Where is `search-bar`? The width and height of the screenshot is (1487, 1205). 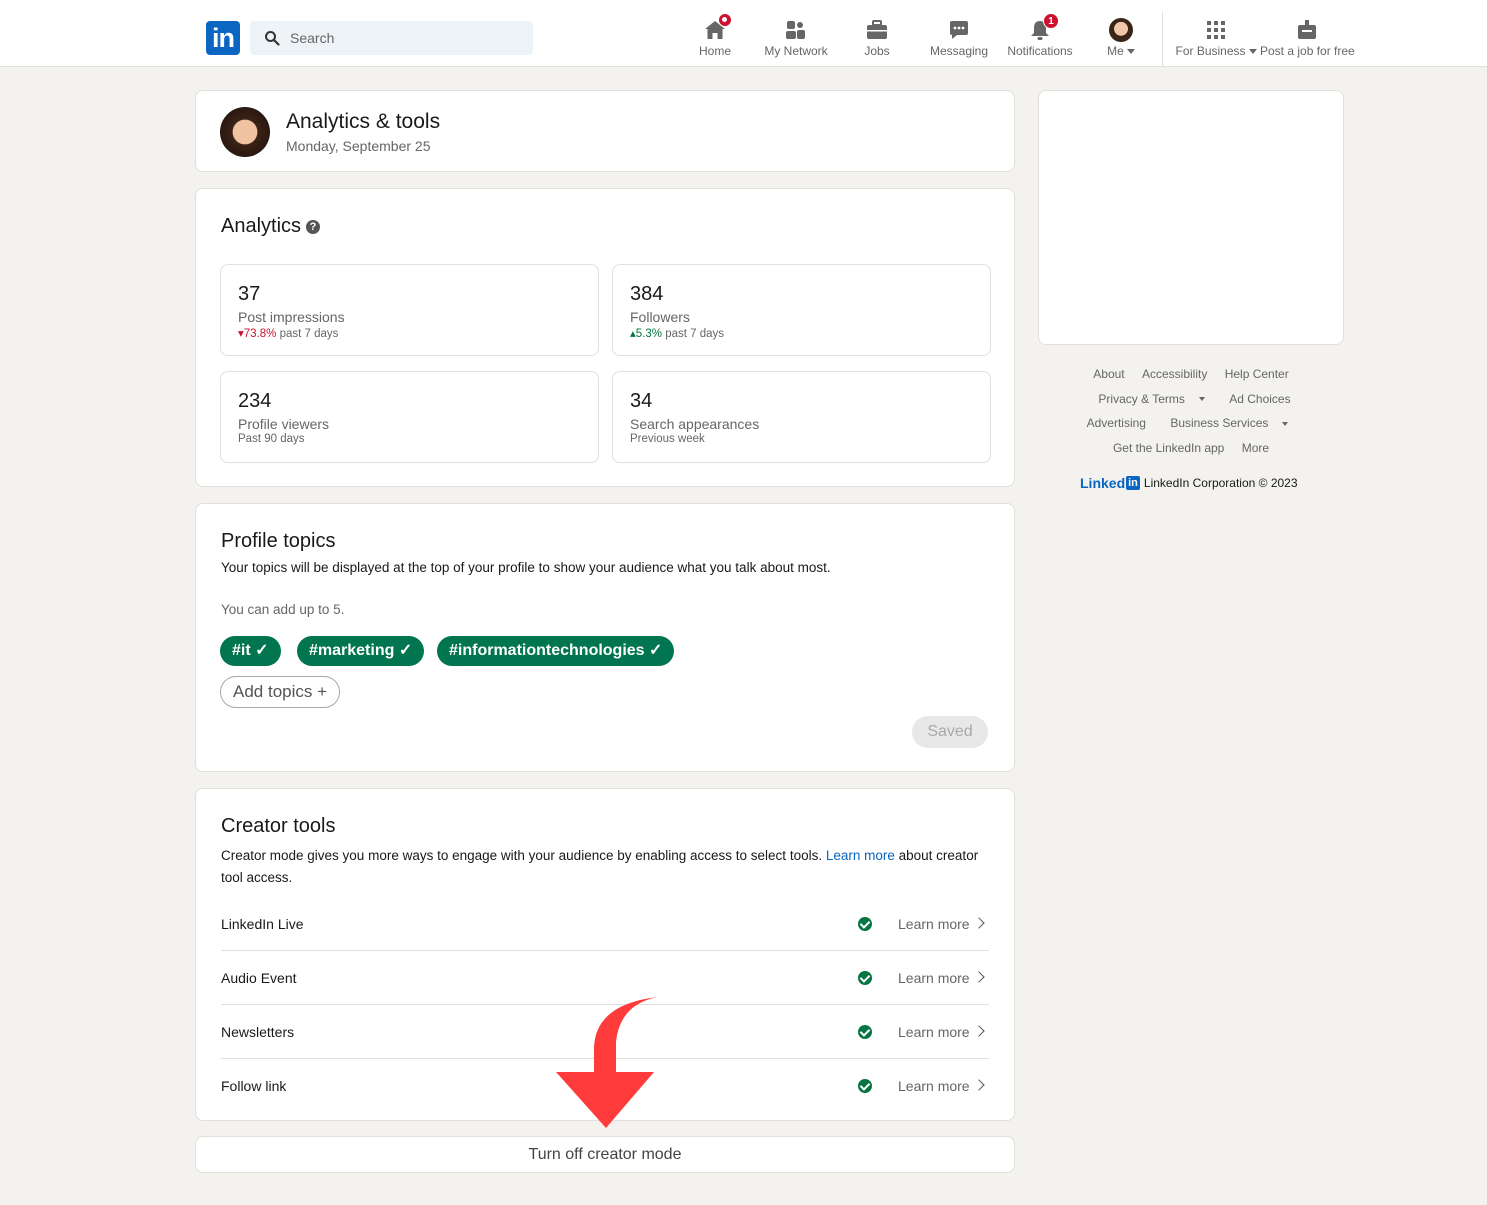
search-bar is located at coordinates (391, 38).